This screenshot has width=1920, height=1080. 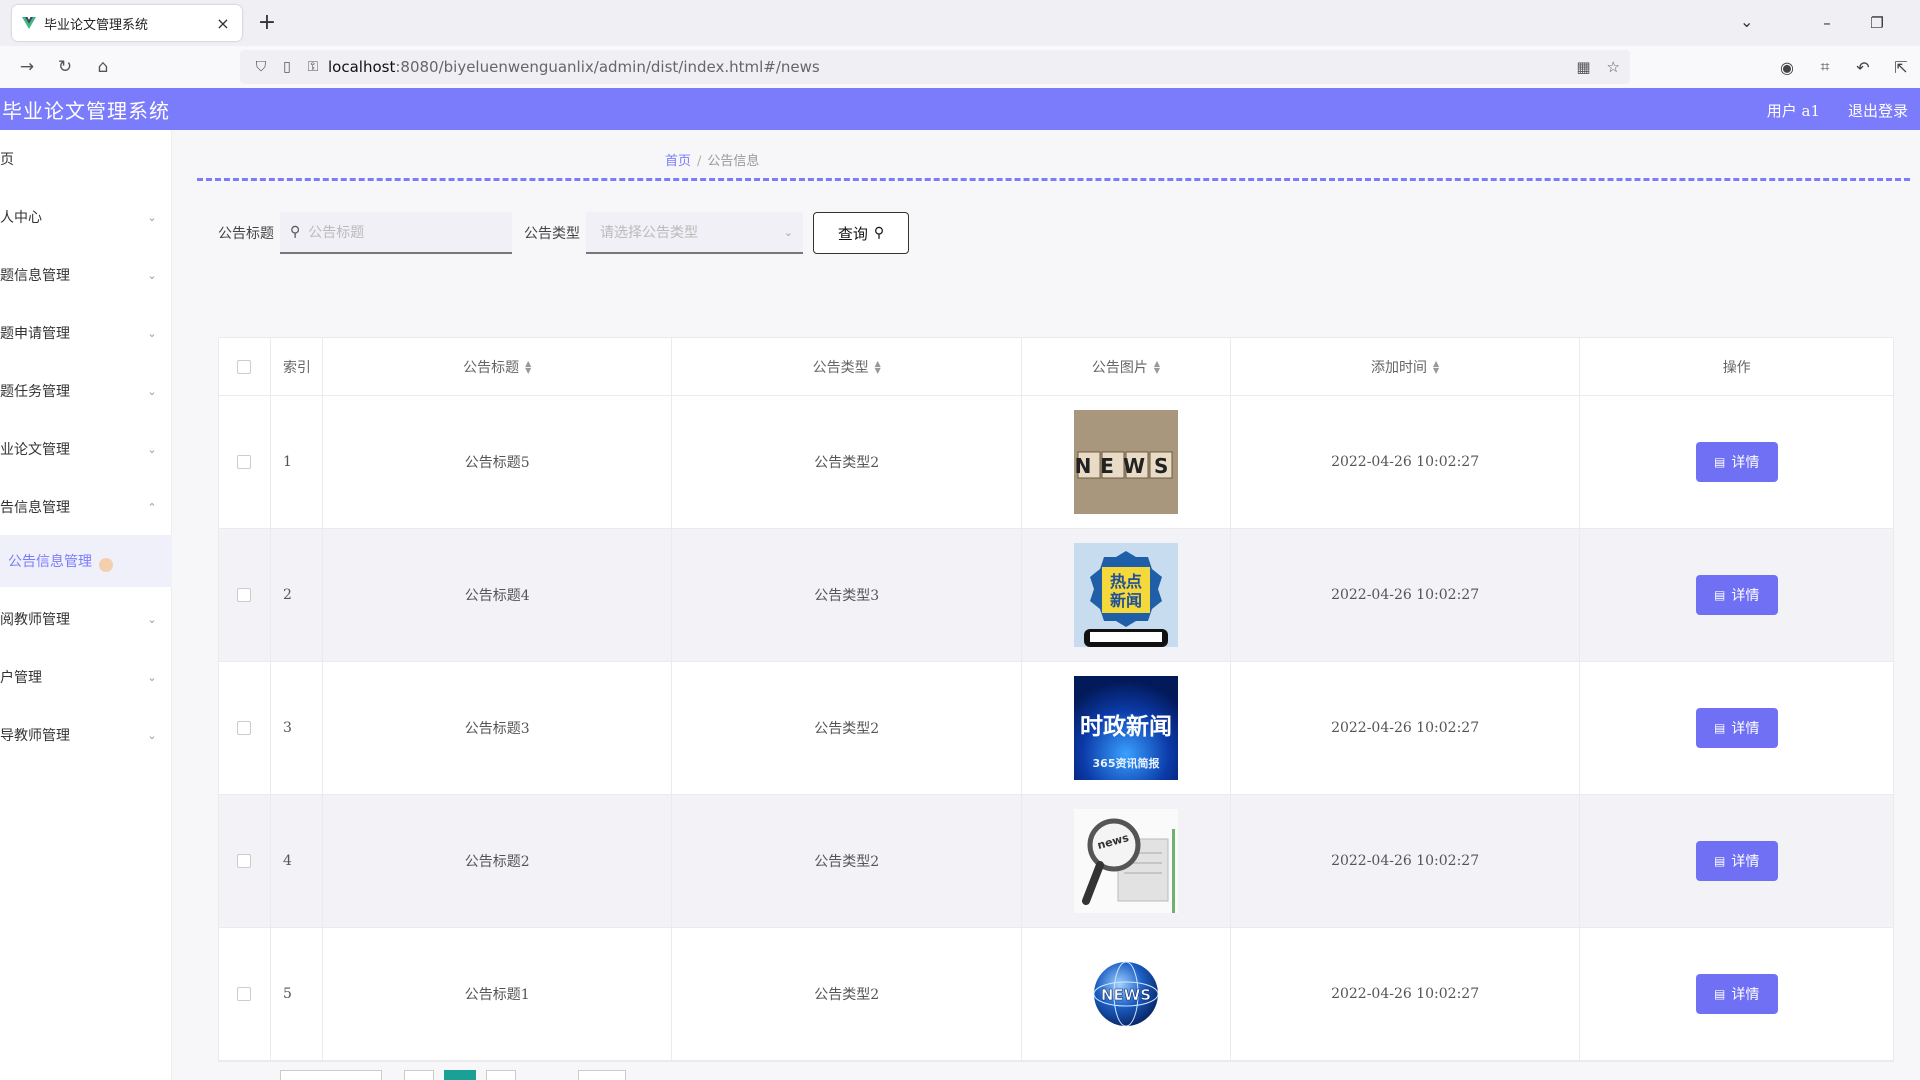 What do you see at coordinates (419, 1075) in the screenshot?
I see `prev-page-button` at bounding box center [419, 1075].